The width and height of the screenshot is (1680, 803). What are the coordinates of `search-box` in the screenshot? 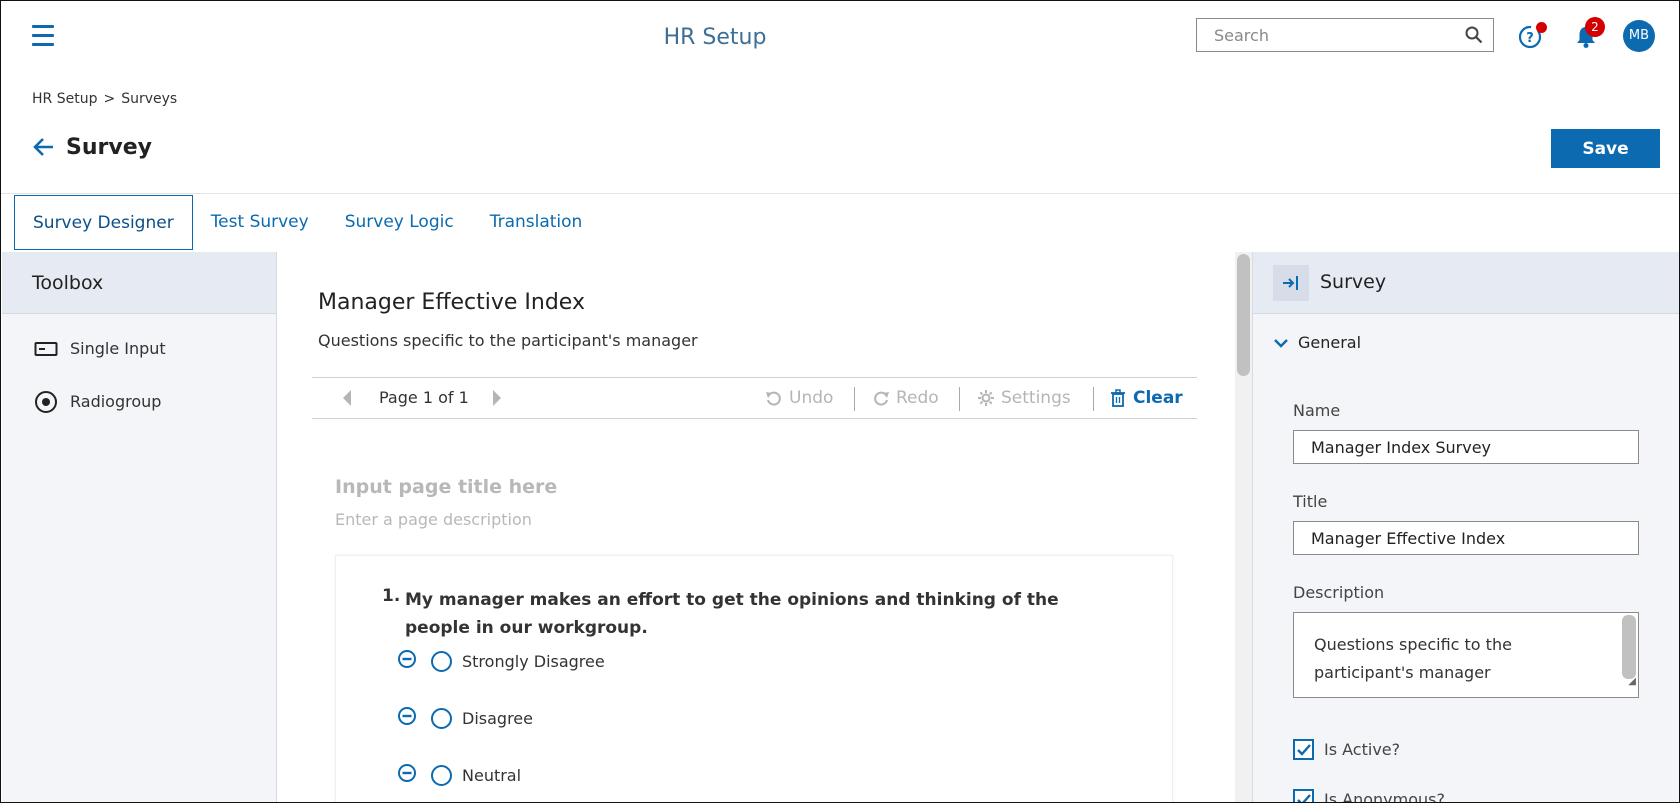 It's located at (1345, 35).